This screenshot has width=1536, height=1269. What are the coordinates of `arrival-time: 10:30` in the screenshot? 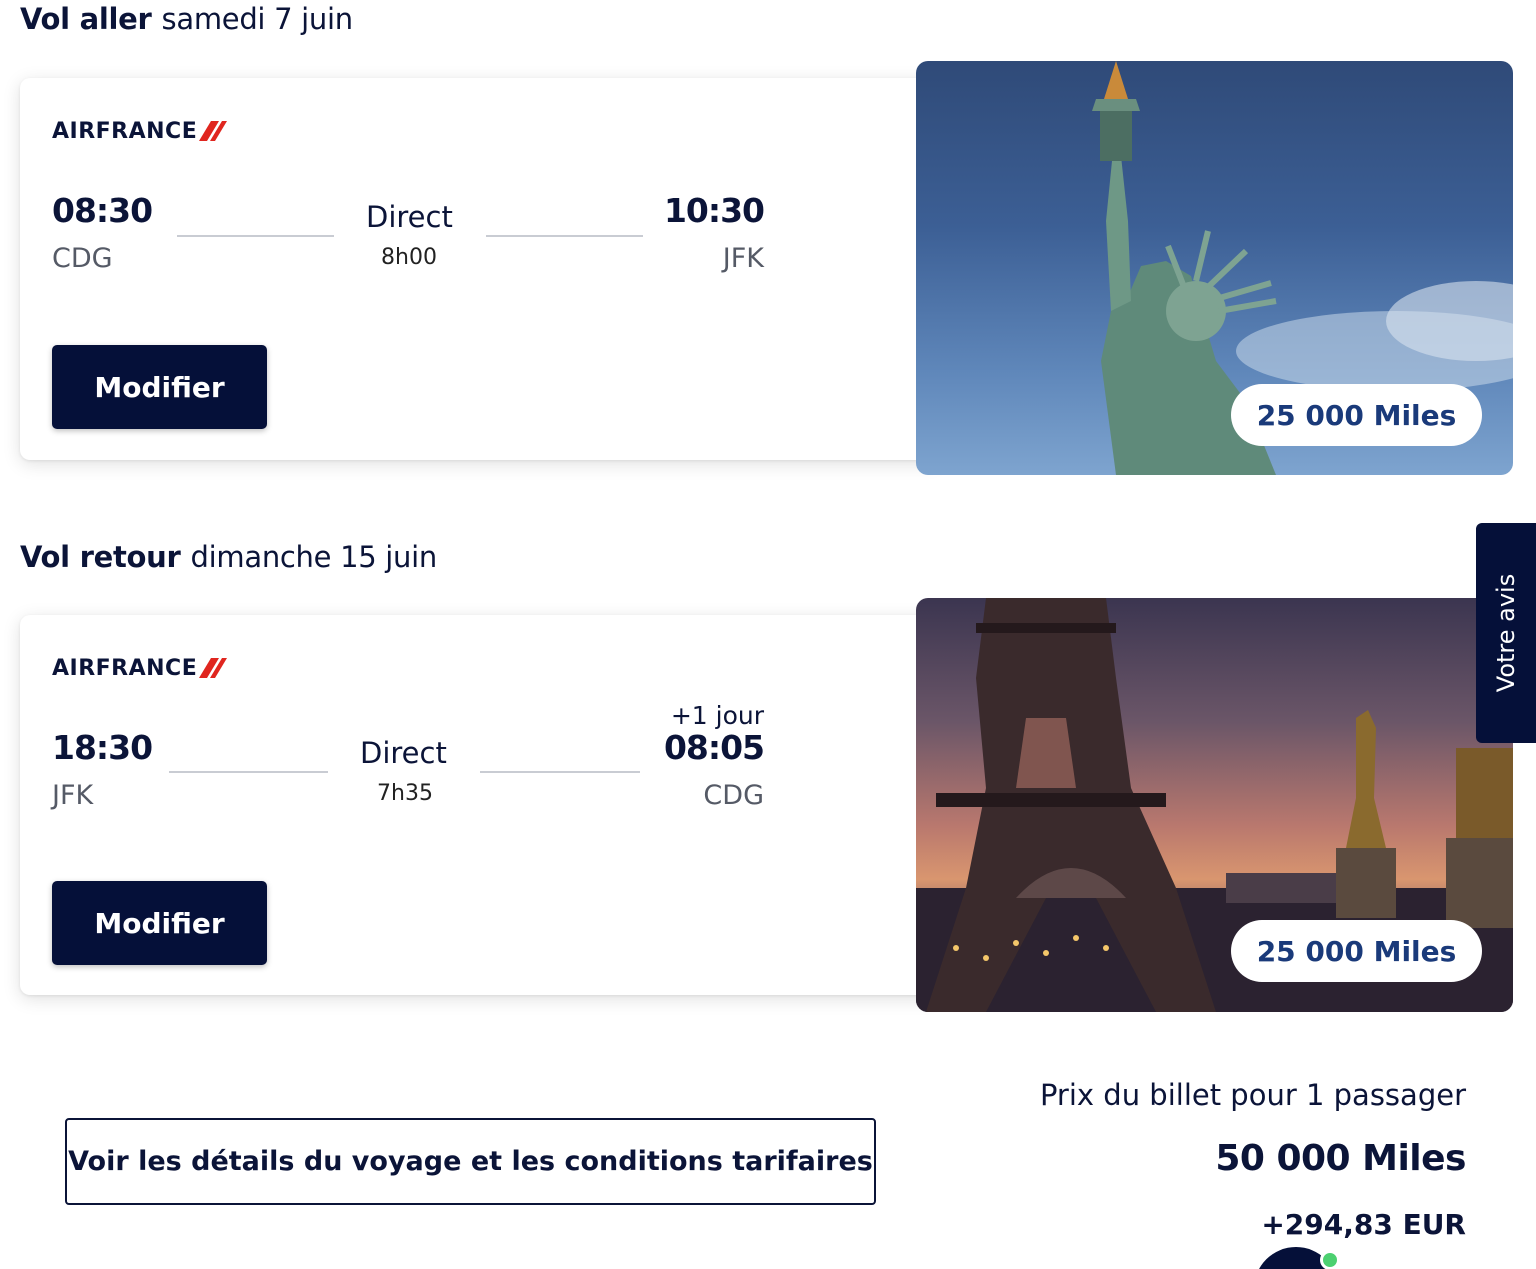 It's located at (714, 210).